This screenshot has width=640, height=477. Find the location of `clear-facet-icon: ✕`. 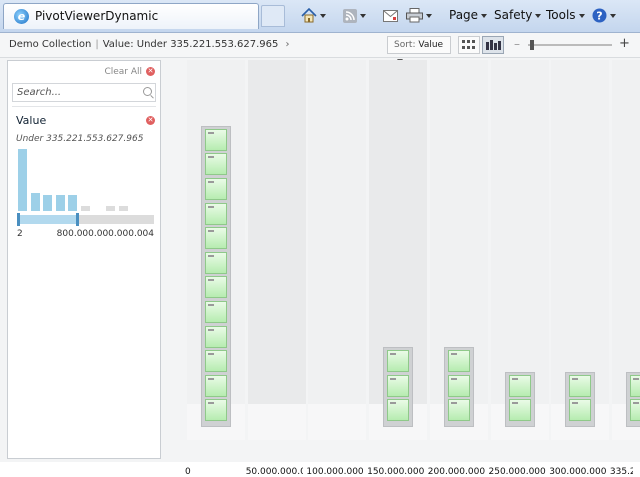

clear-facet-icon: ✕ is located at coordinates (150, 120).